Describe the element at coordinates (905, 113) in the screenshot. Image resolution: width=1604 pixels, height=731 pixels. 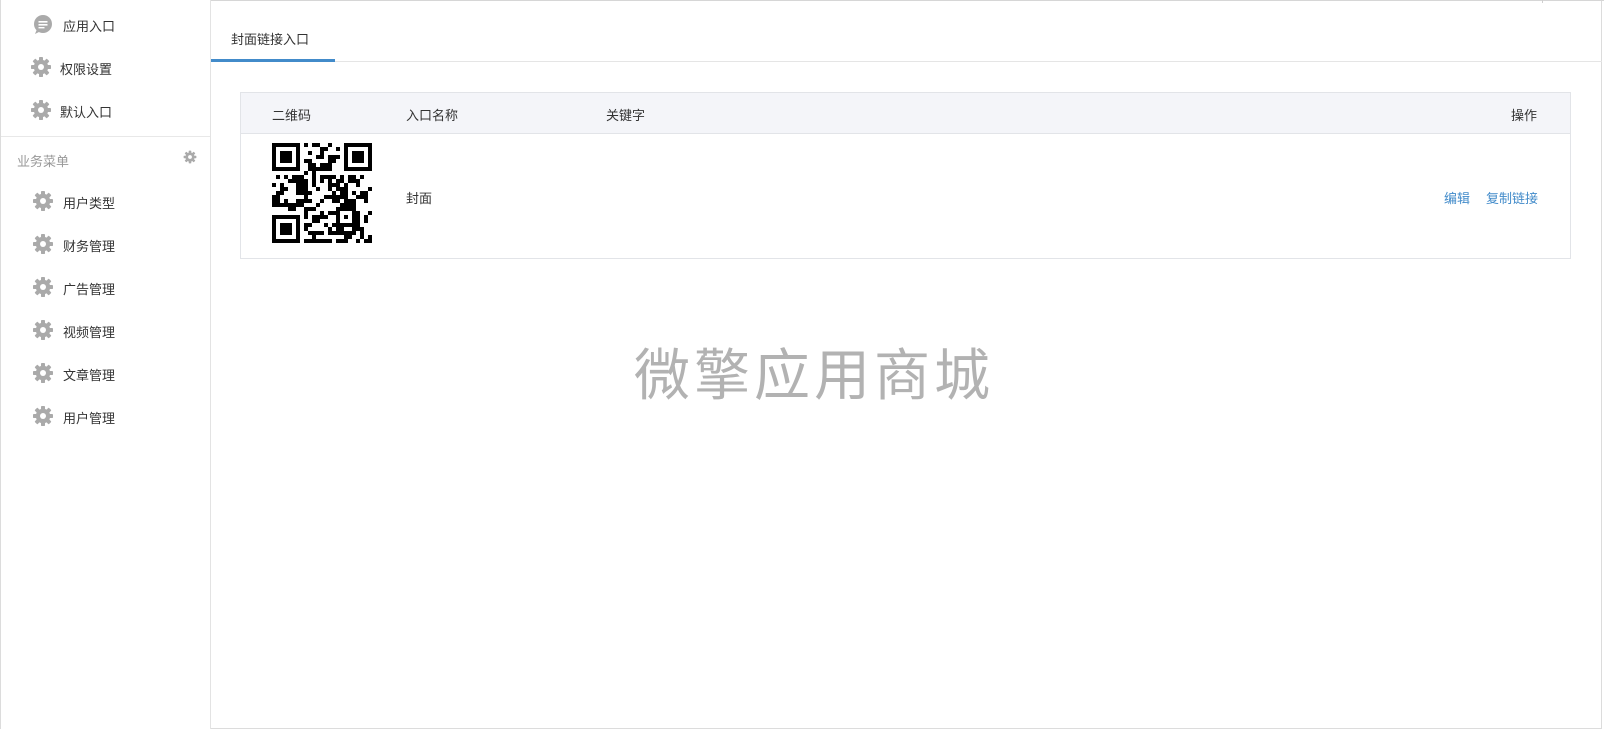
I see `table-header: 二维码 入口名称 关键字 操作` at that location.